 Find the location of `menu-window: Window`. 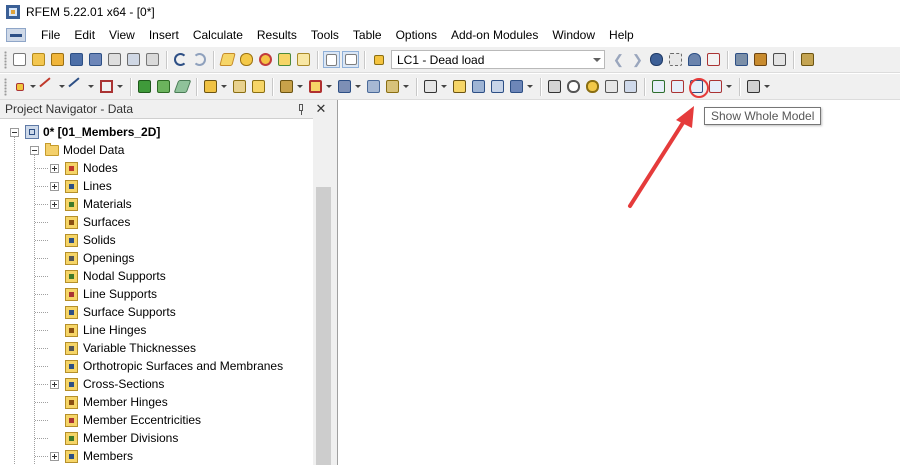

menu-window: Window is located at coordinates (573, 35).